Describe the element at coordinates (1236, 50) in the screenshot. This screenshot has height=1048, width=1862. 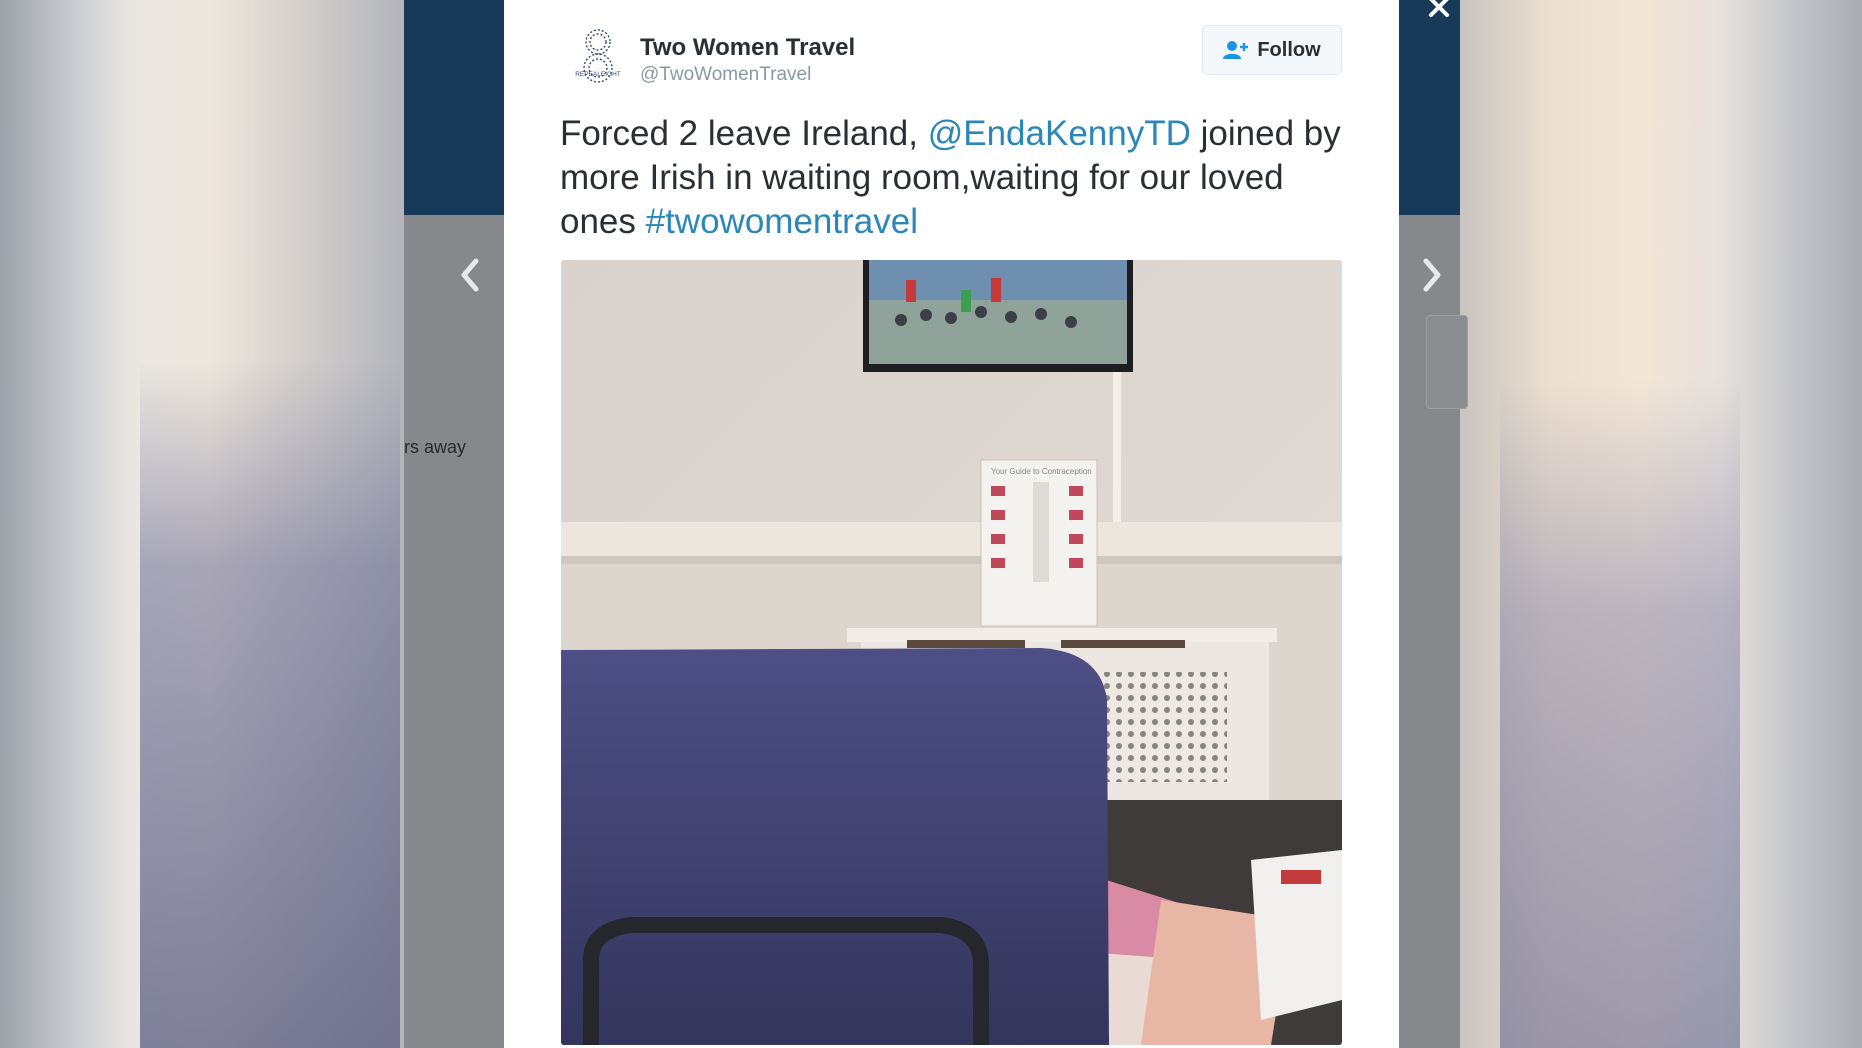
I see `add-user-icon` at that location.